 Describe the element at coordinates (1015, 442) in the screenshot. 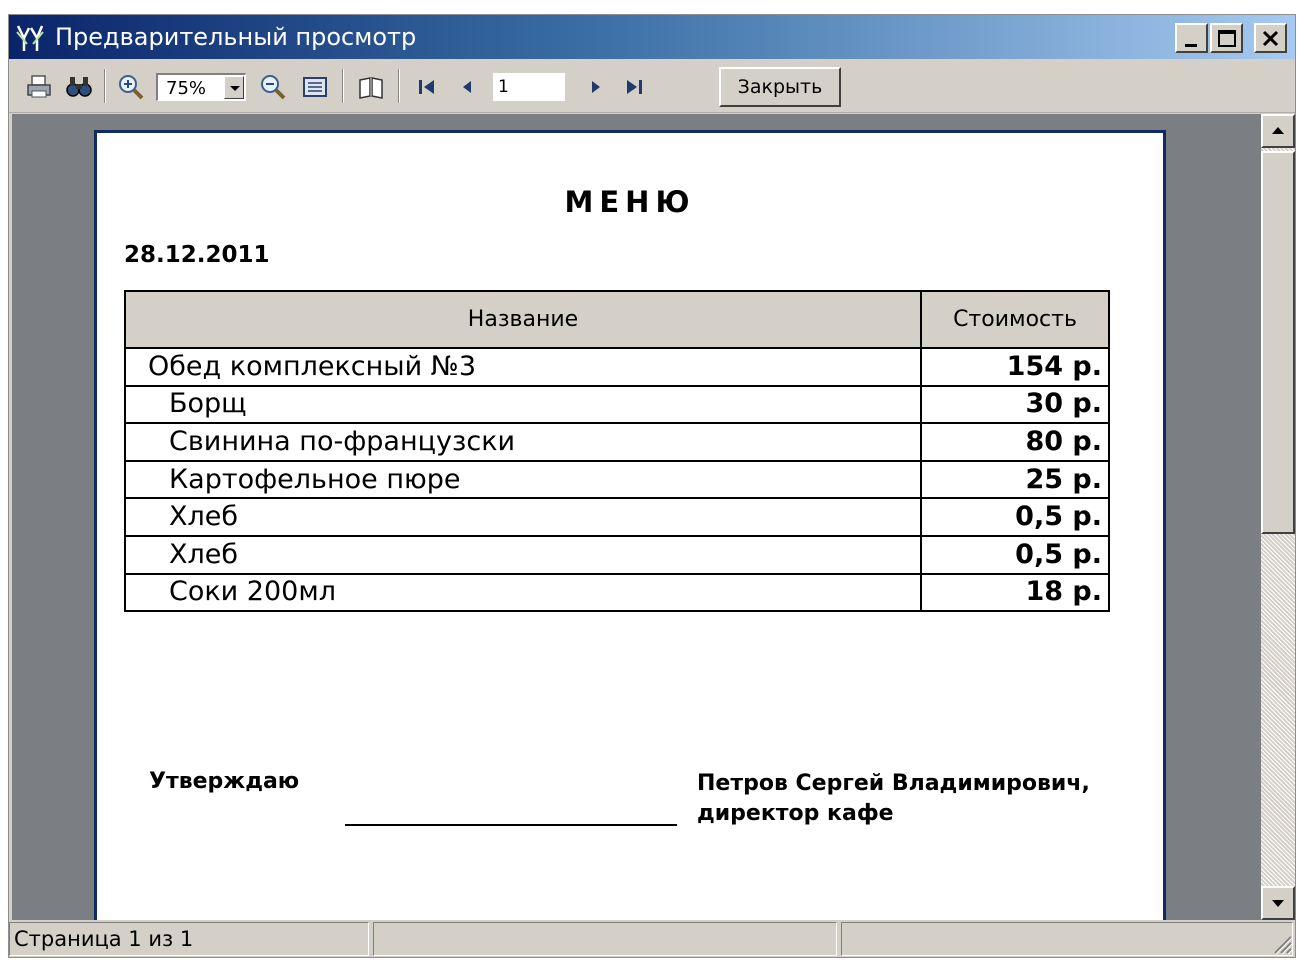

I see `item-price: 80 р.` at that location.